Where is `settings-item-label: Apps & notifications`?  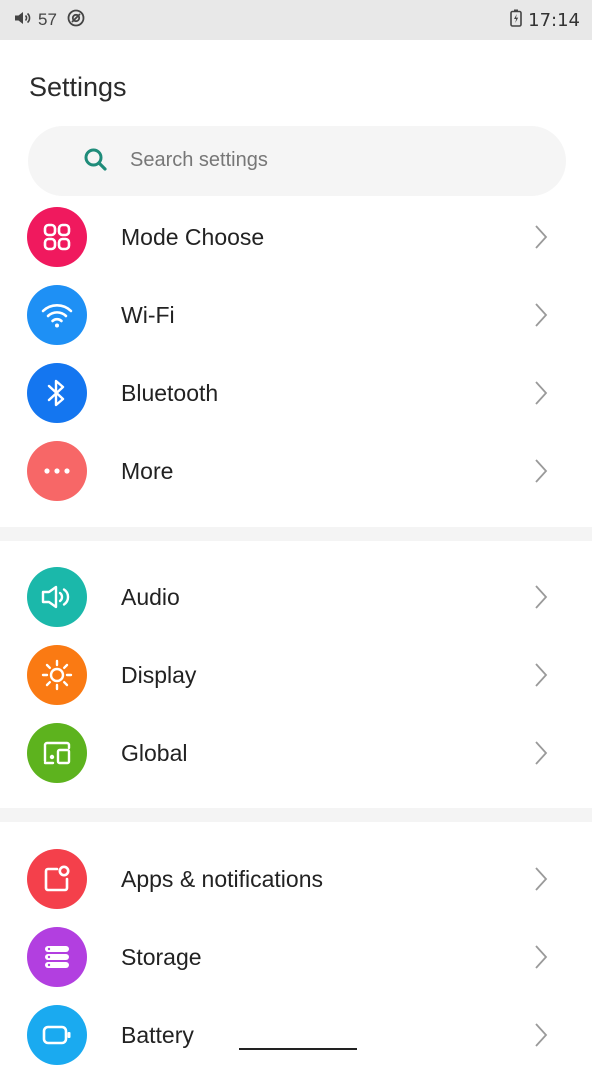
settings-item-label: Apps & notifications is located at coordinates (222, 878).